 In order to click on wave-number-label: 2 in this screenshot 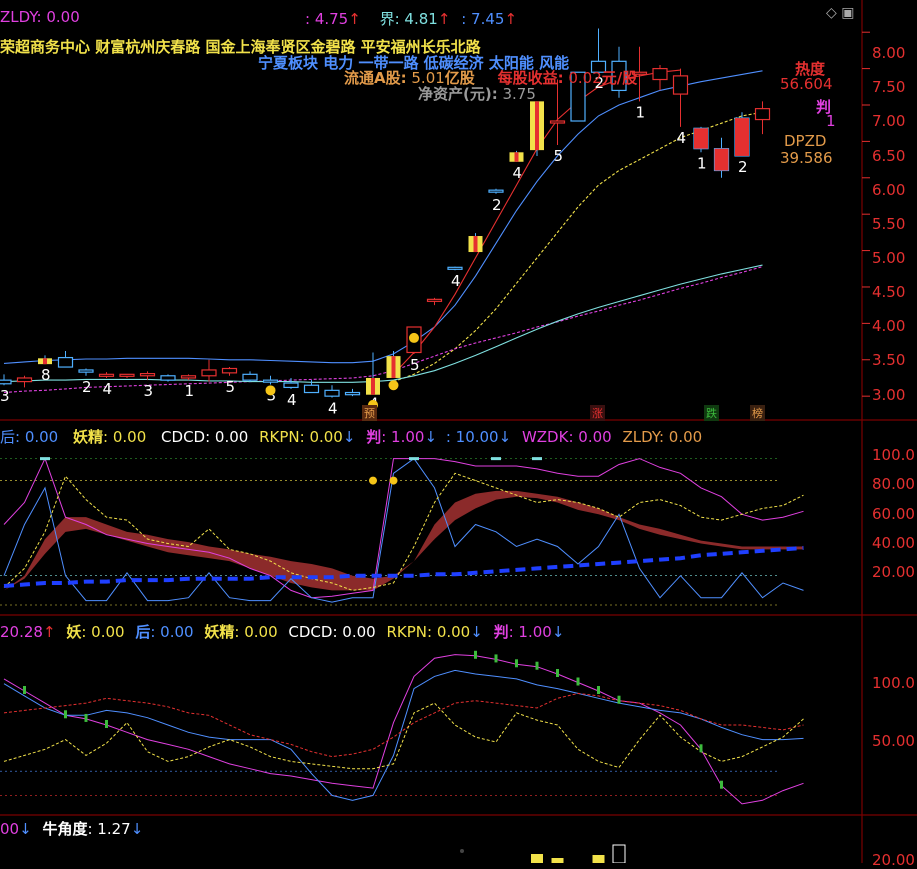, I will do `click(497, 205)`.